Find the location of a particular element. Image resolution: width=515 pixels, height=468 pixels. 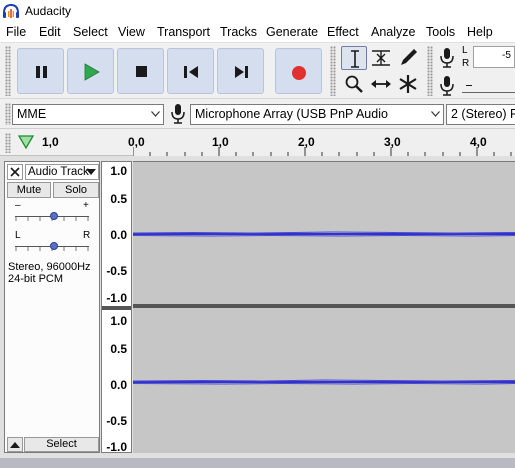

pencil-icon is located at coordinates (409, 57).